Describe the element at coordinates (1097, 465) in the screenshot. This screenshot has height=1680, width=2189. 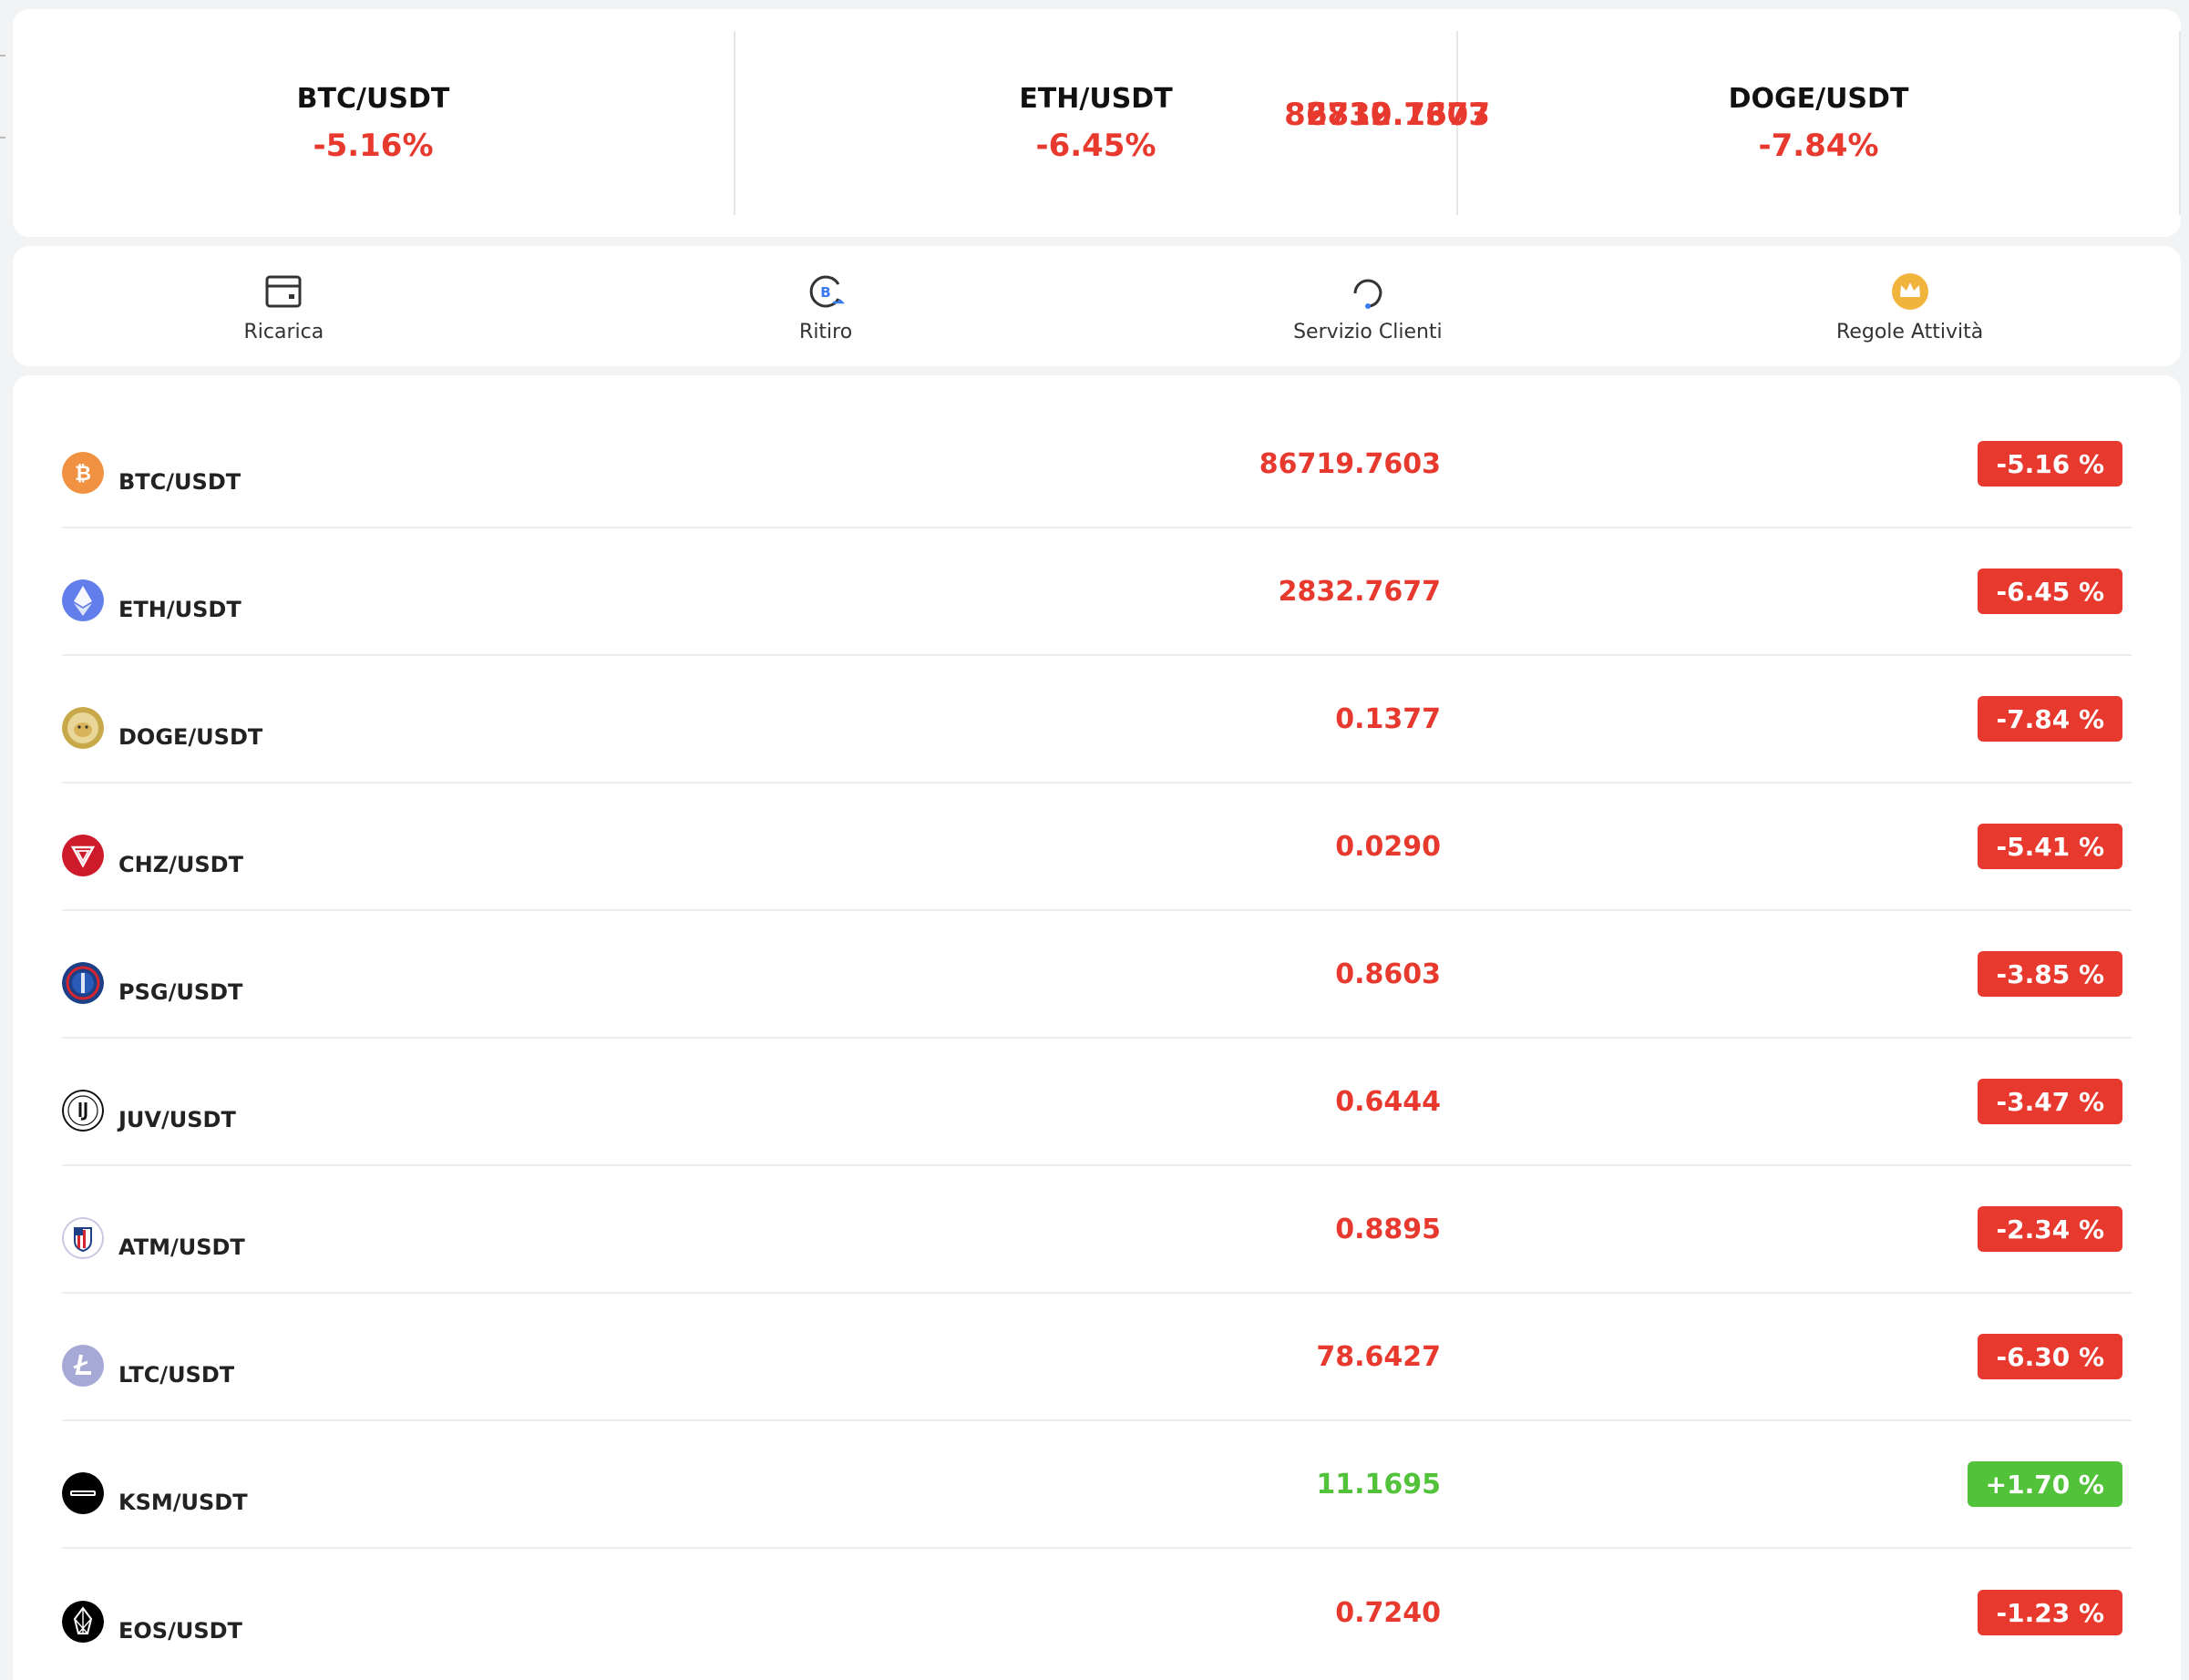
I see `market-row: ₿ BTC/USDT 86719.7603 -5.16 %` at that location.